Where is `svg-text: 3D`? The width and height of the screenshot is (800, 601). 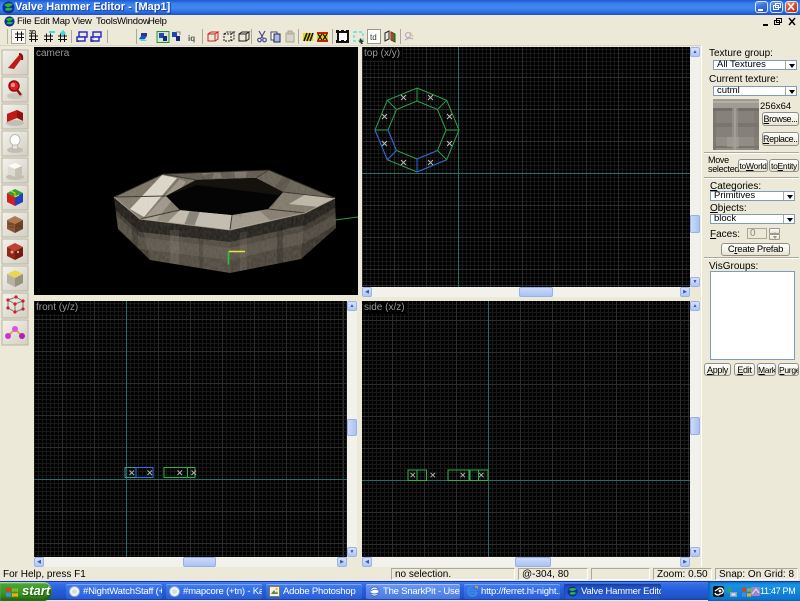
svg-text: 3D is located at coordinates (32, 33).